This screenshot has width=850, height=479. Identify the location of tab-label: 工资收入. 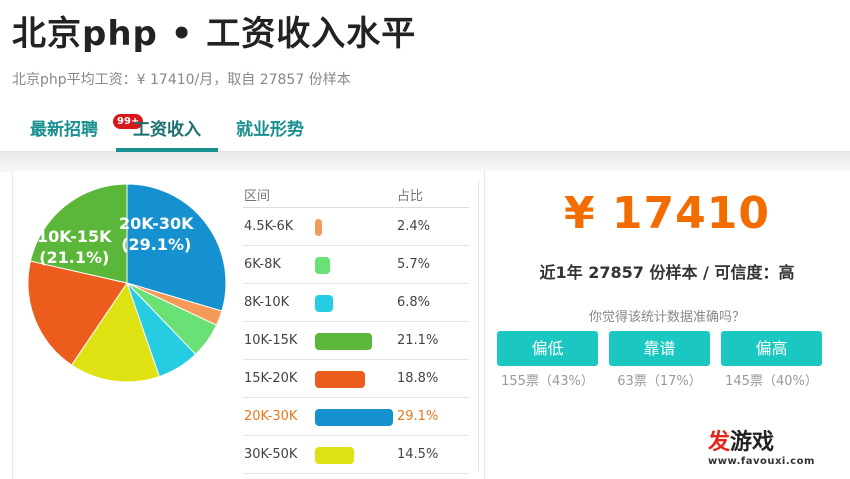
(167, 130).